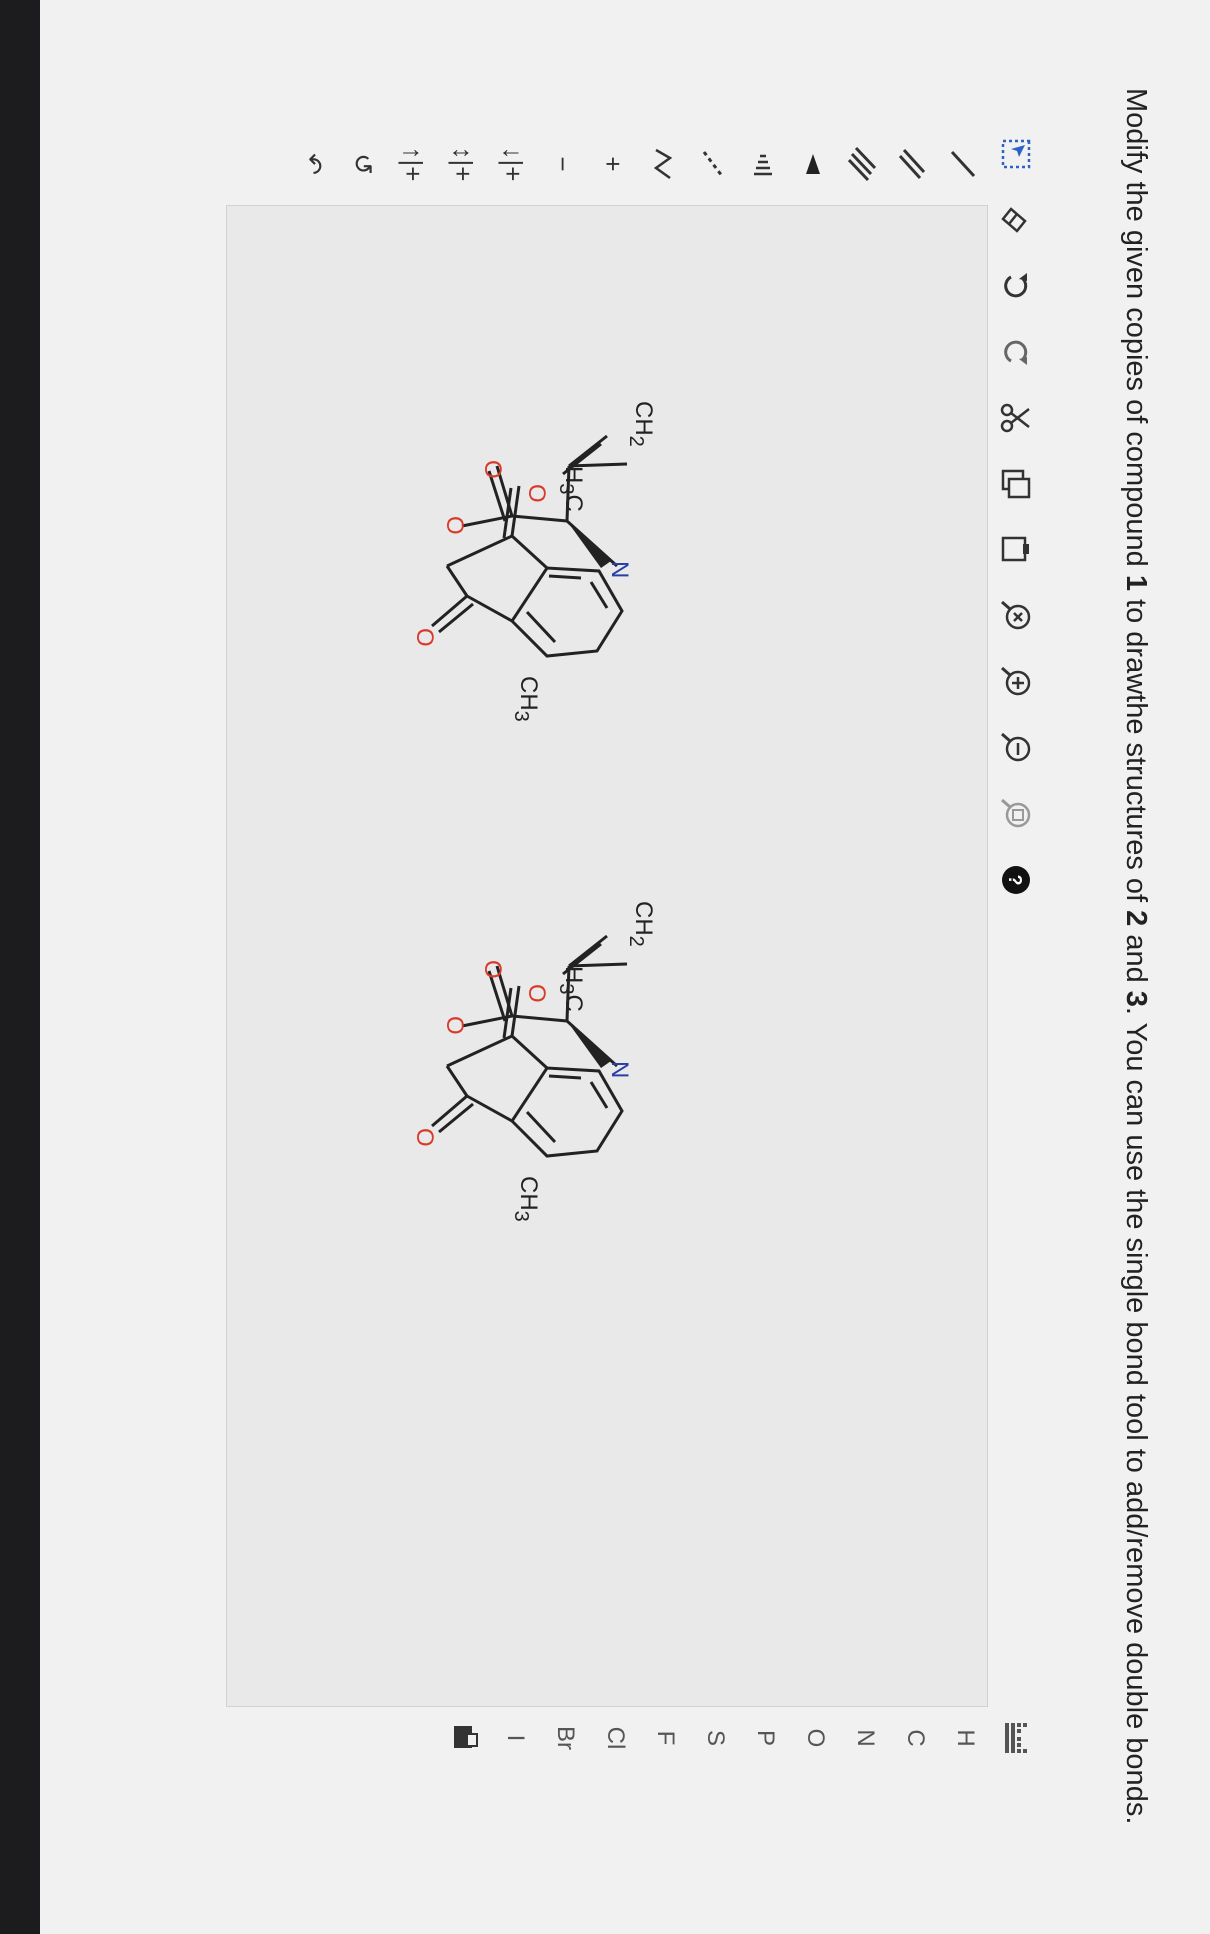 Image resolution: width=1210 pixels, height=1934 pixels. Describe the element at coordinates (913, 164) in the screenshot. I see `double-bond-tool` at that location.